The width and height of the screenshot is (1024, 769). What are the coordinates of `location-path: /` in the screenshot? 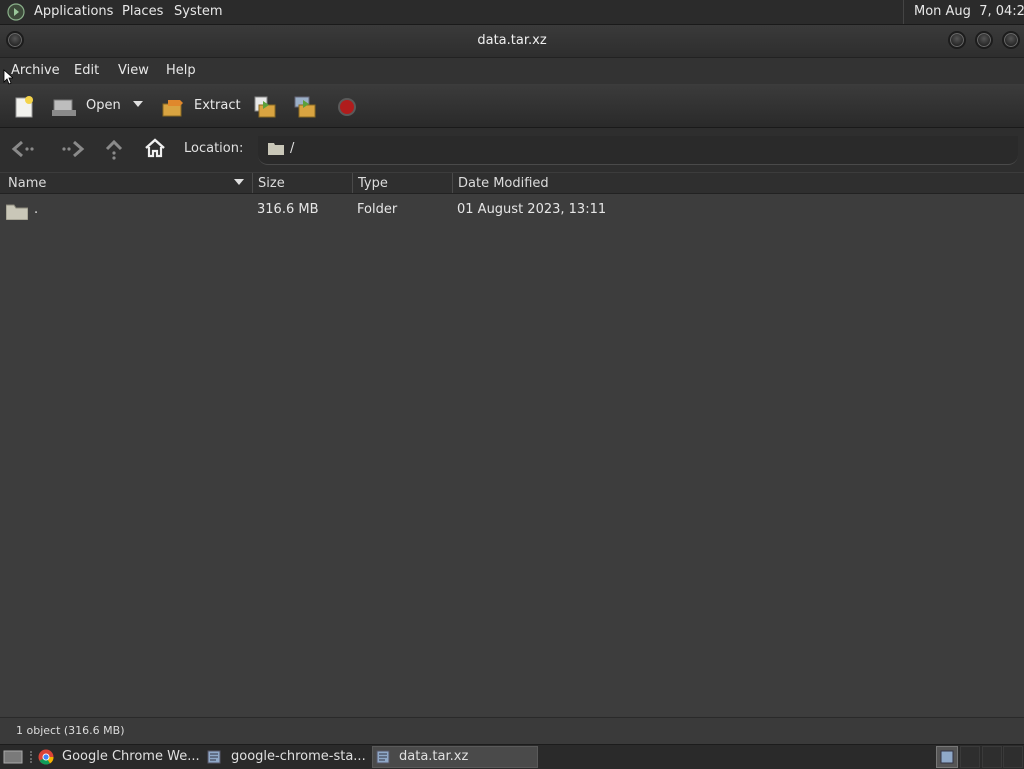 It's located at (292, 148).